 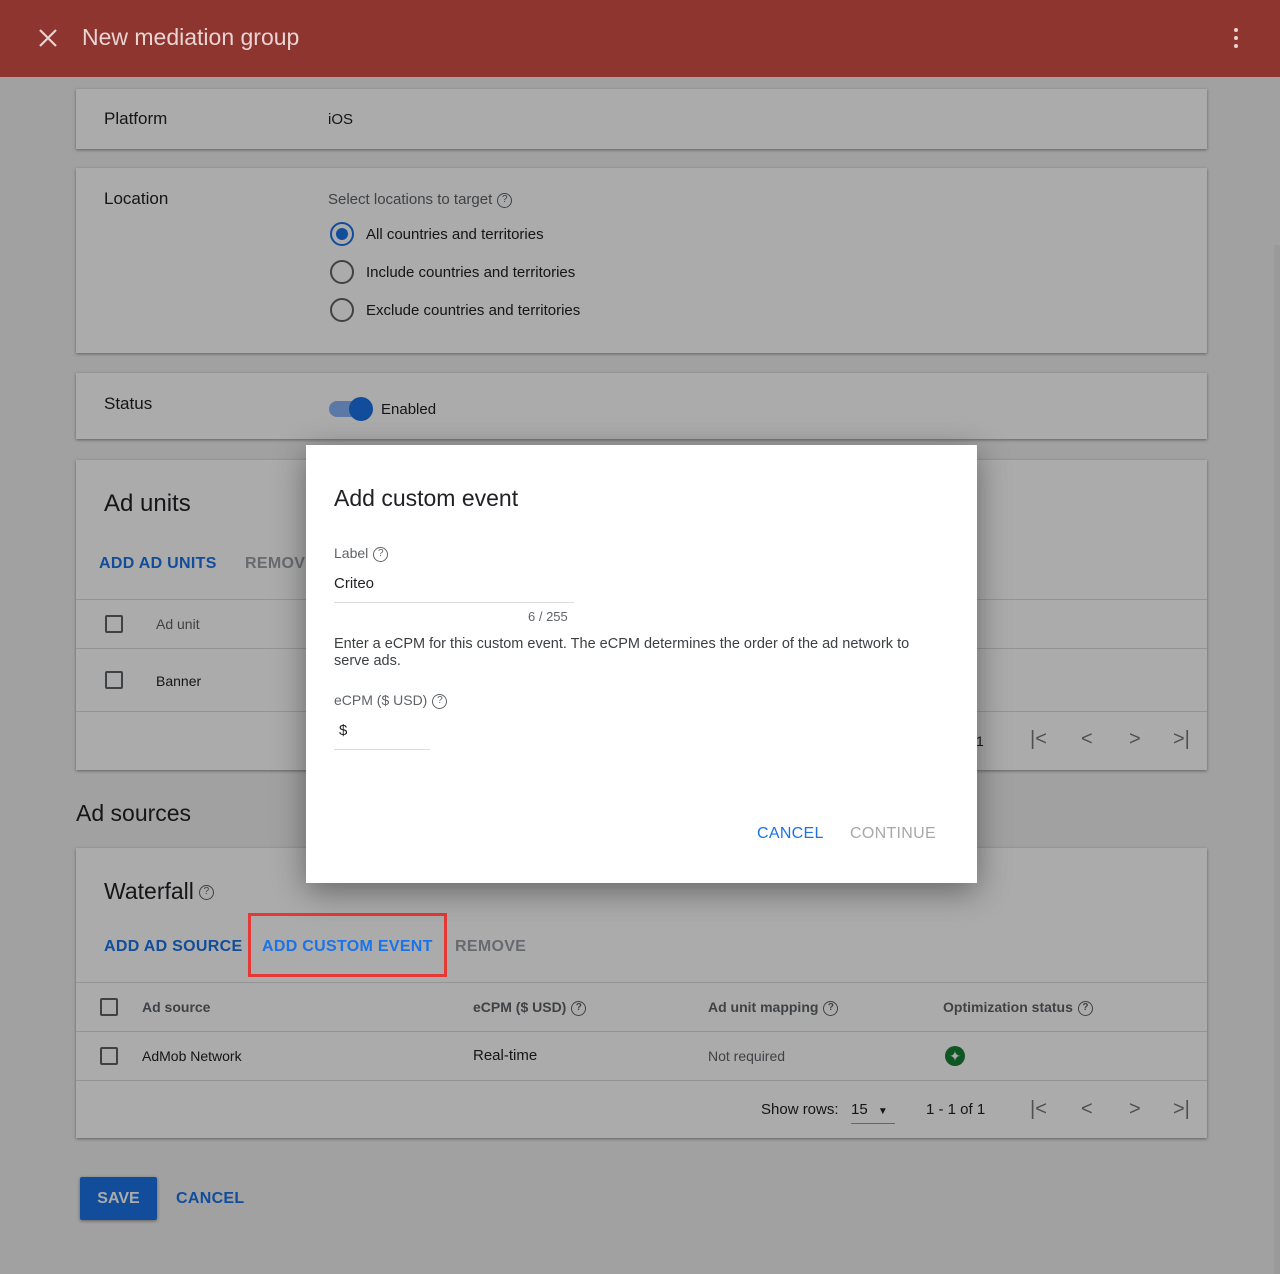 I want to click on close-icon, so click(x=48, y=38).